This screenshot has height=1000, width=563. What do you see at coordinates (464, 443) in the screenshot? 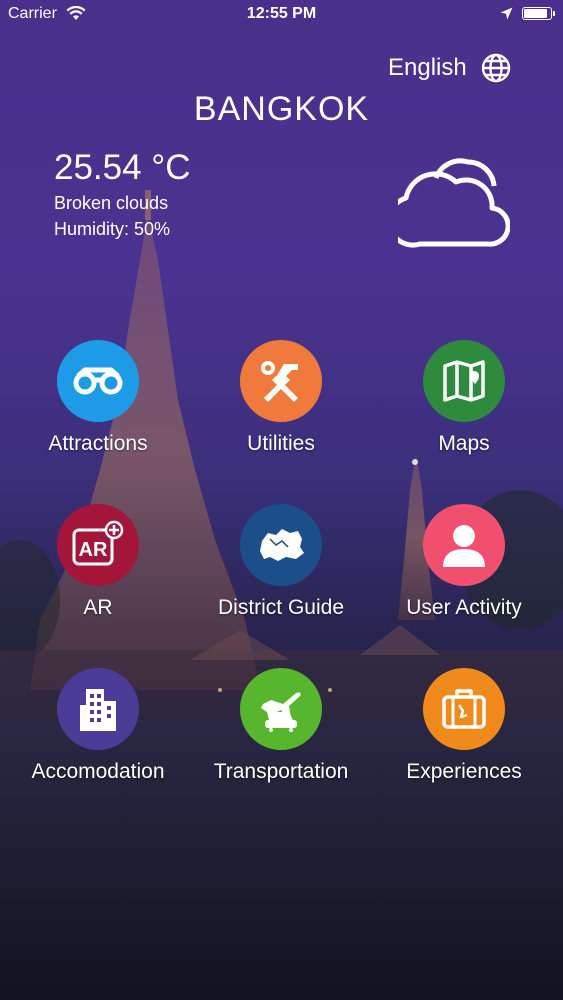
I see `menu-item-label: Maps` at bounding box center [464, 443].